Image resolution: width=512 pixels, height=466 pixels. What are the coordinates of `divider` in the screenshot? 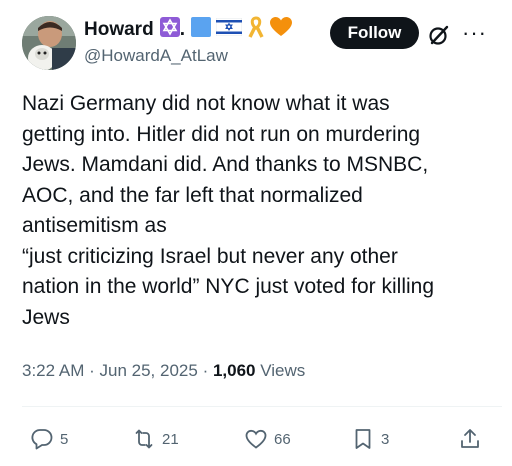 It's located at (262, 406).